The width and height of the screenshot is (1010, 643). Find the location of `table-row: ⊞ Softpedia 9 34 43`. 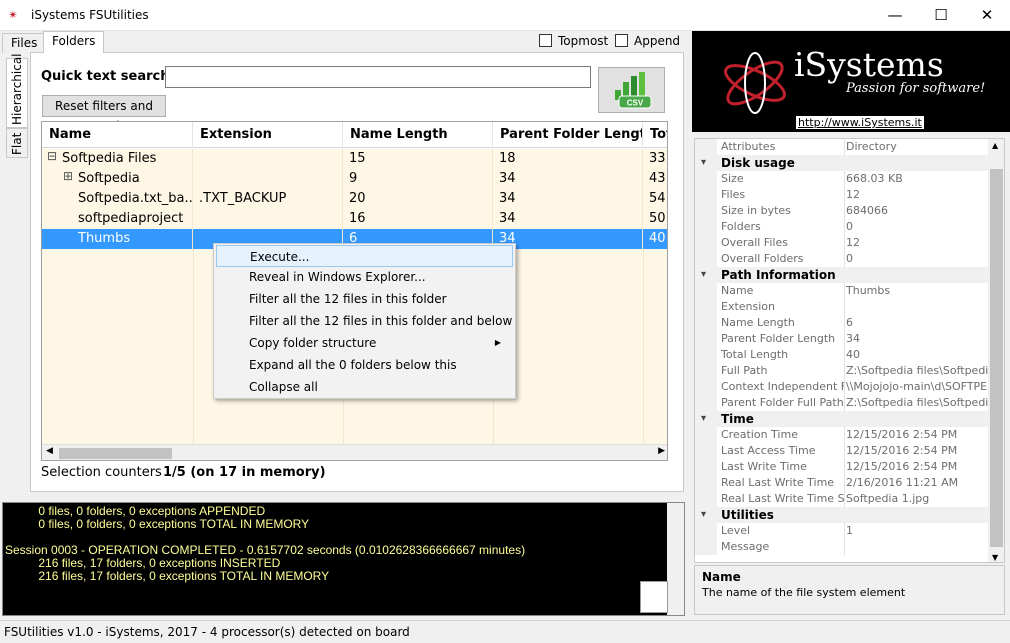

table-row: ⊞ Softpedia 9 34 43 is located at coordinates (354, 179).